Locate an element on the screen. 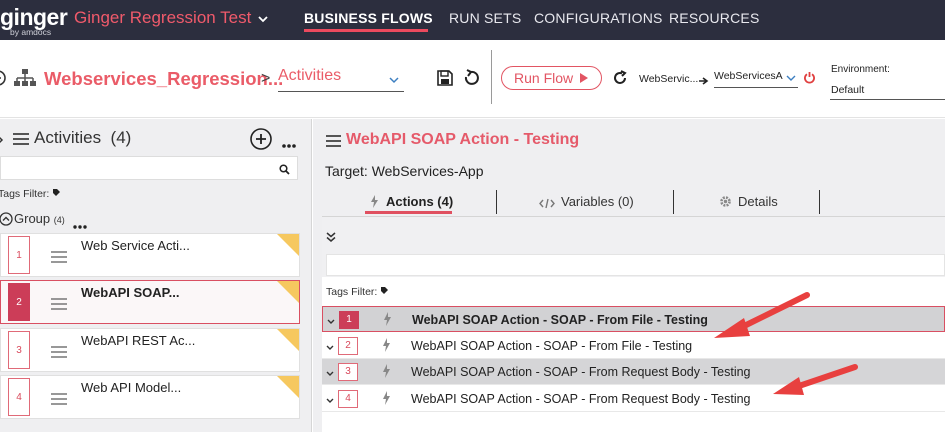 The width and height of the screenshot is (945, 432). tab-actions: Actions (4) is located at coordinates (419, 201).